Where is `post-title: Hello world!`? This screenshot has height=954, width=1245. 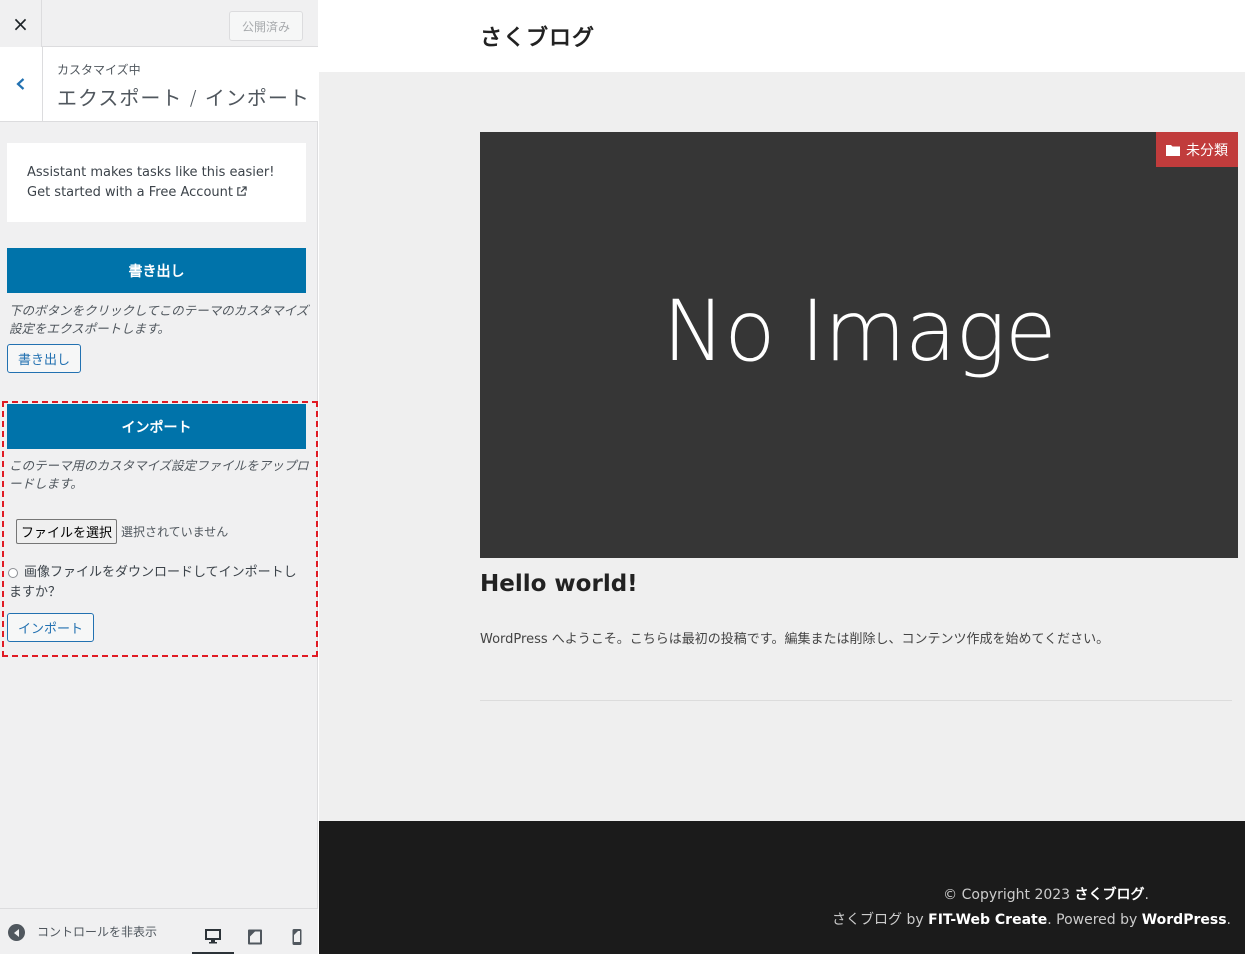
post-title: Hello world! is located at coordinates (559, 584).